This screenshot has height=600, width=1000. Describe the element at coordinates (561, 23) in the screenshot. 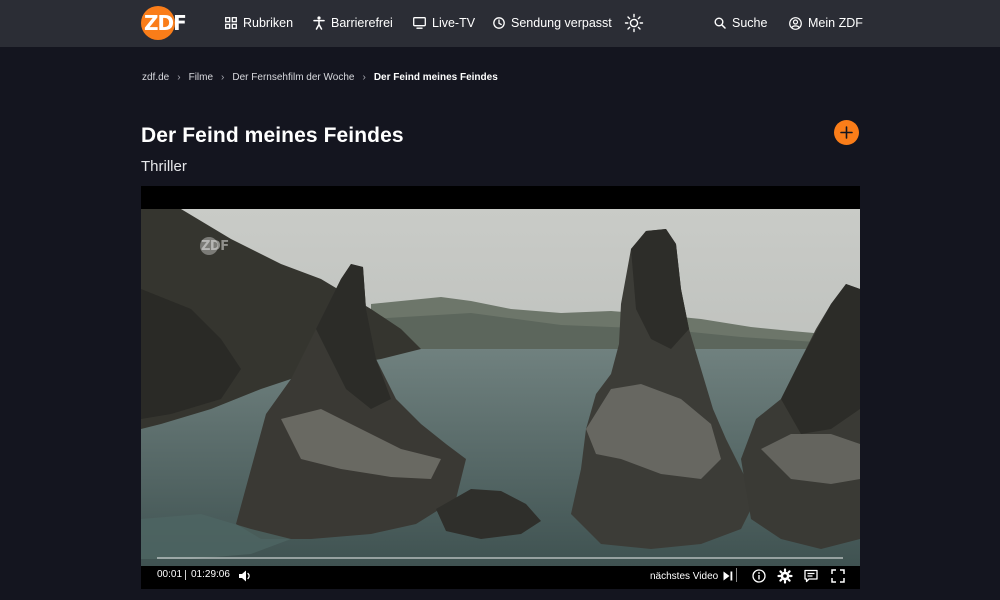

I see `nav-sendung-verpasst-label: Sendung verpasst` at that location.